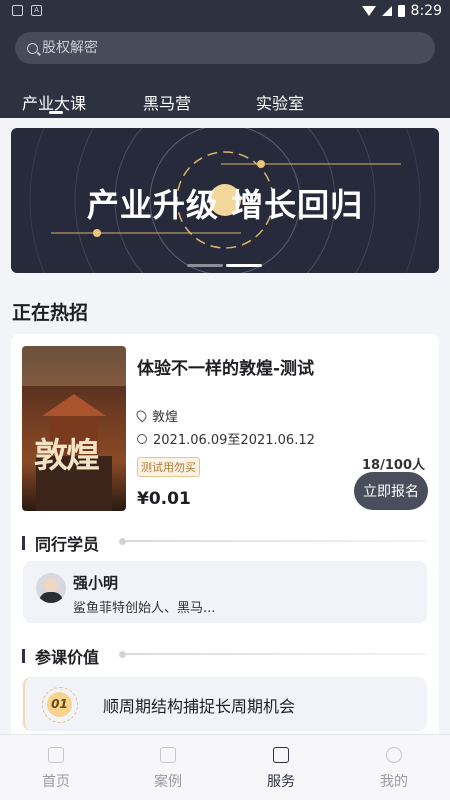  What do you see at coordinates (386, 11) in the screenshot?
I see `signal-icon` at bounding box center [386, 11].